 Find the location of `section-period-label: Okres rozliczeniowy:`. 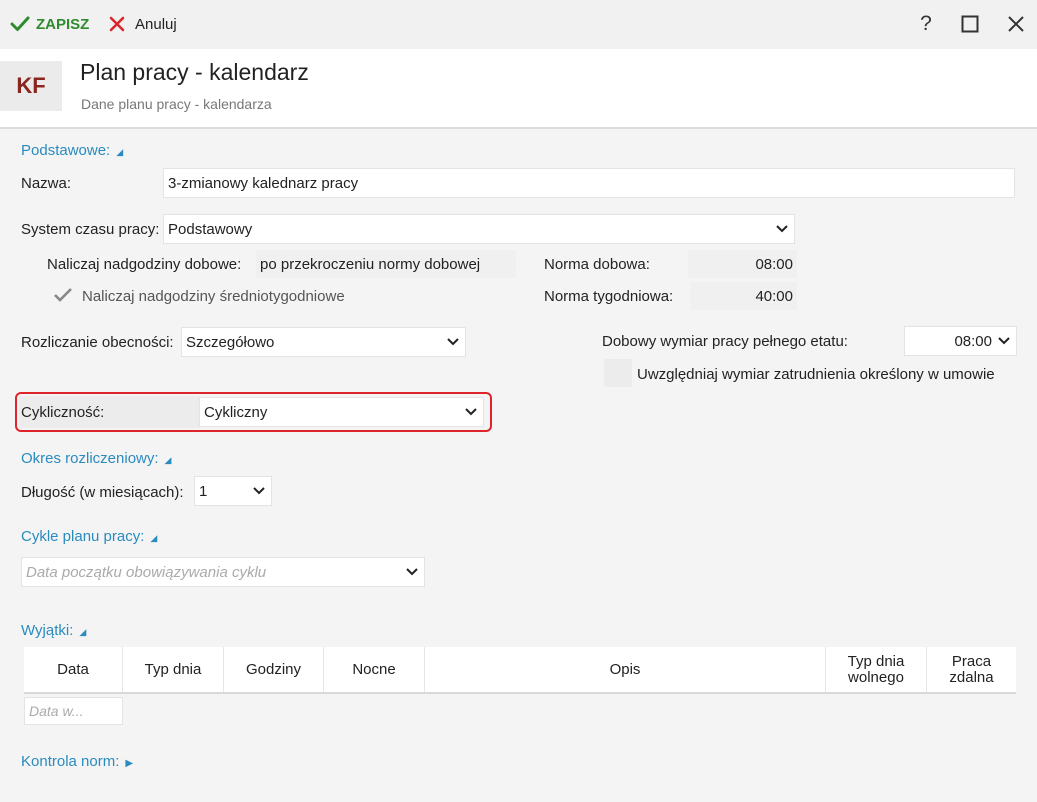

section-period-label: Okres rozliczeniowy: is located at coordinates (90, 458).